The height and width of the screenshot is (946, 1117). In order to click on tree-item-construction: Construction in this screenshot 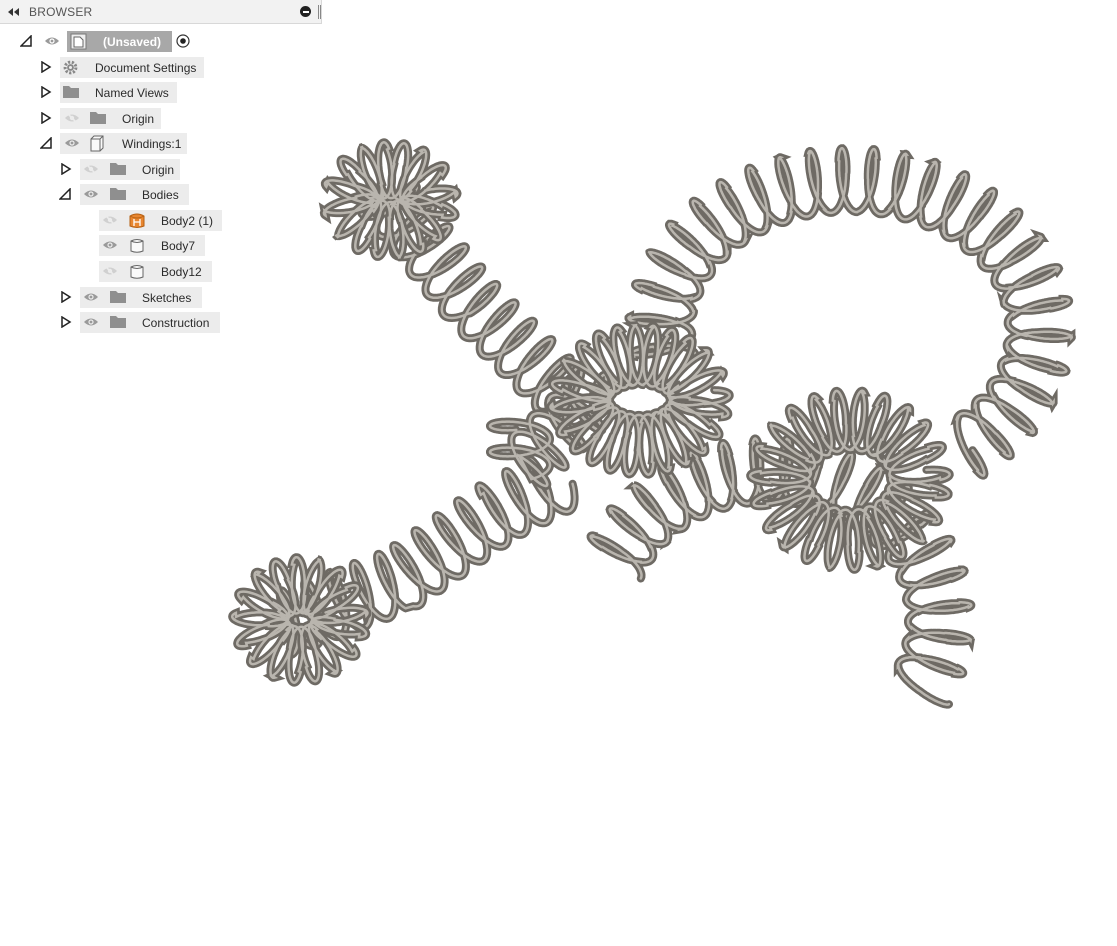, I will do `click(115, 322)`.